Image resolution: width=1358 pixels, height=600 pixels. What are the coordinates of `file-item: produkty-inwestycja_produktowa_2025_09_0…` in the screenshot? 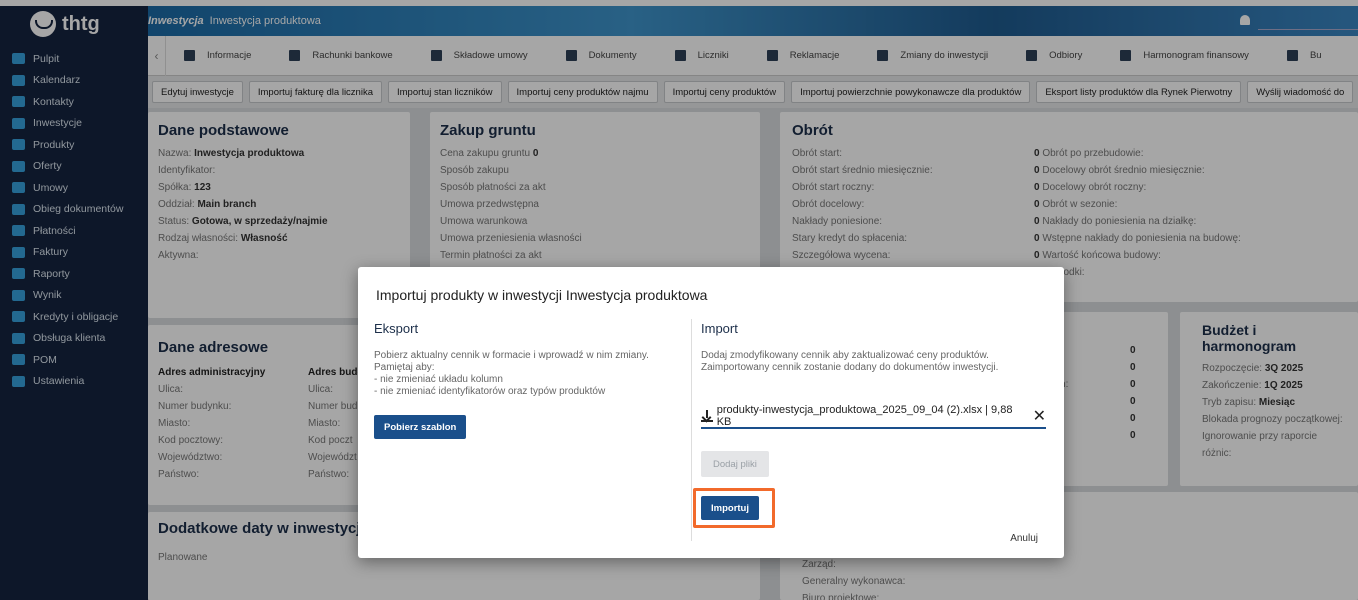 It's located at (873, 416).